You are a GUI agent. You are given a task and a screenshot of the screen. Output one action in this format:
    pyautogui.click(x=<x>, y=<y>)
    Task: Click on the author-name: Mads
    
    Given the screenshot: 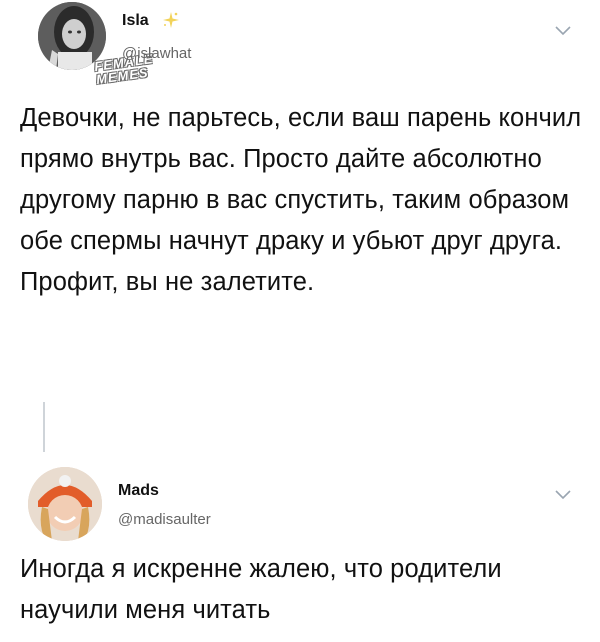 What is the action you would take?
    pyautogui.click(x=138, y=491)
    